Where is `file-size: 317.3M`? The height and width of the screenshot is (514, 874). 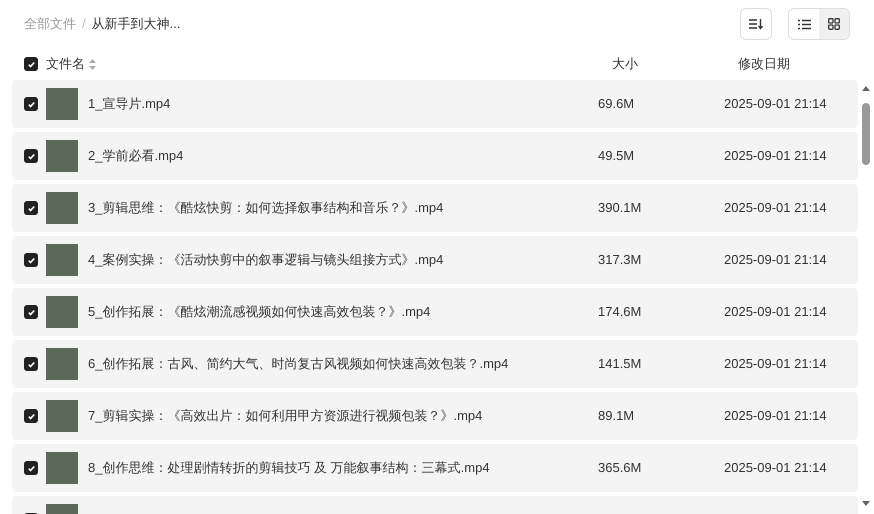 file-size: 317.3M is located at coordinates (620, 260).